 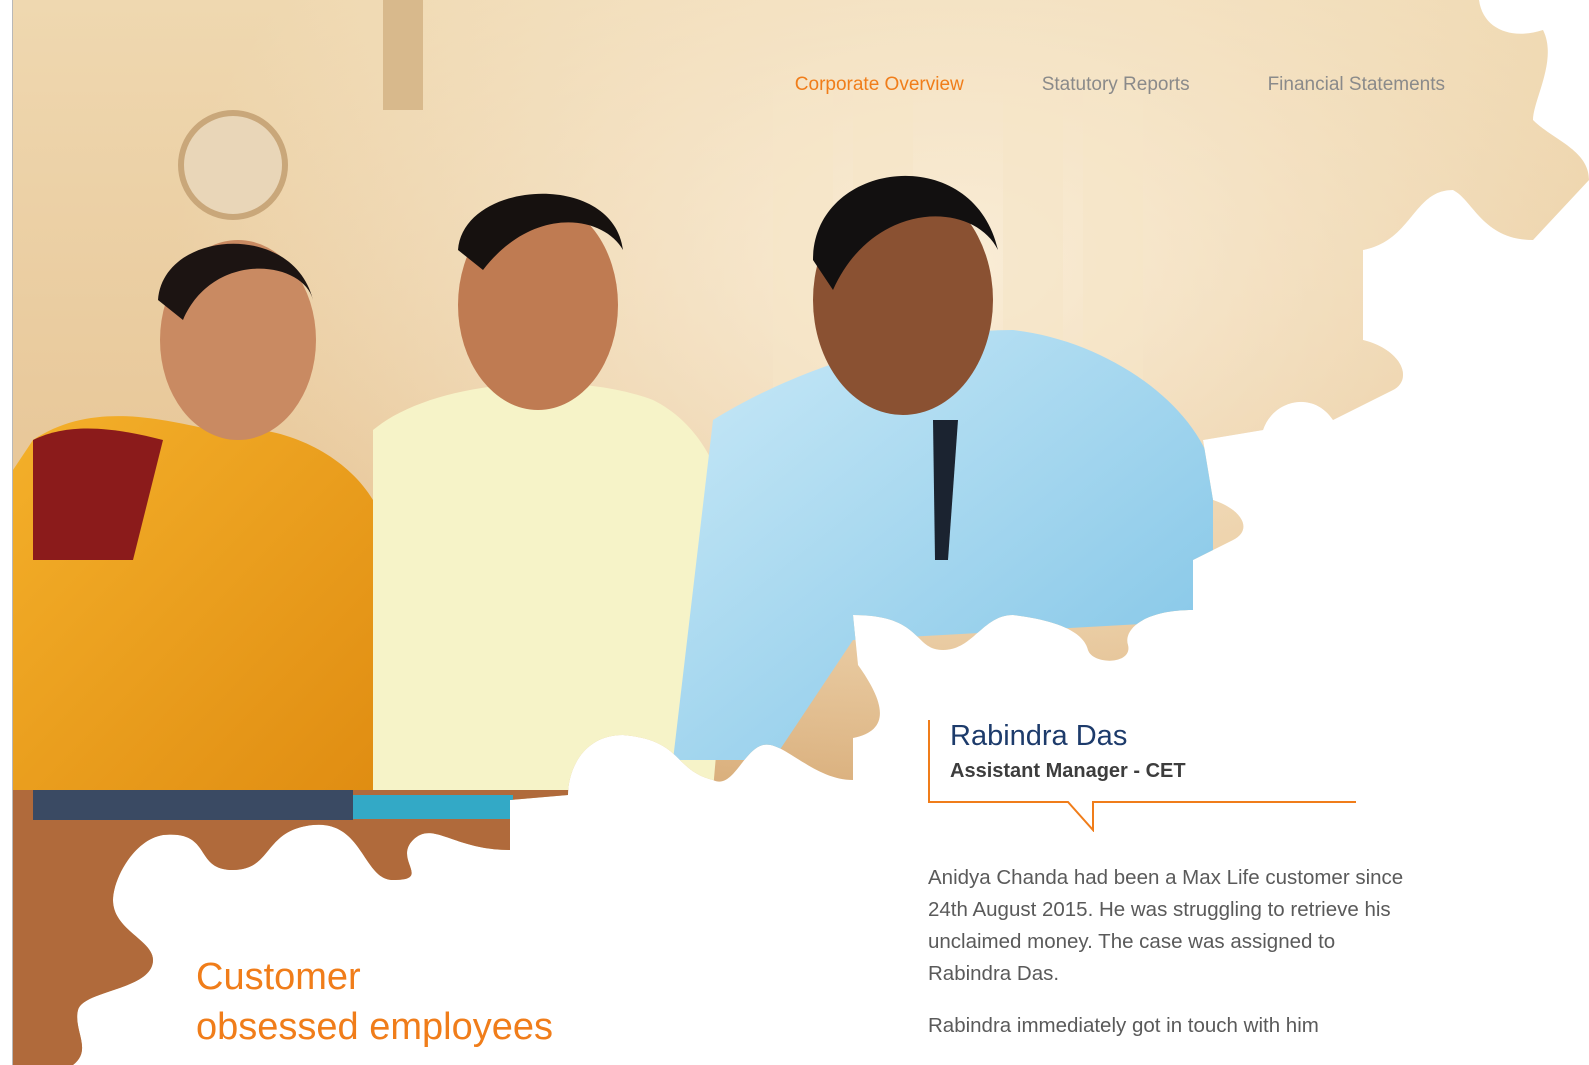 What do you see at coordinates (374, 1002) in the screenshot?
I see `section-headline: Customer obsessed employees` at bounding box center [374, 1002].